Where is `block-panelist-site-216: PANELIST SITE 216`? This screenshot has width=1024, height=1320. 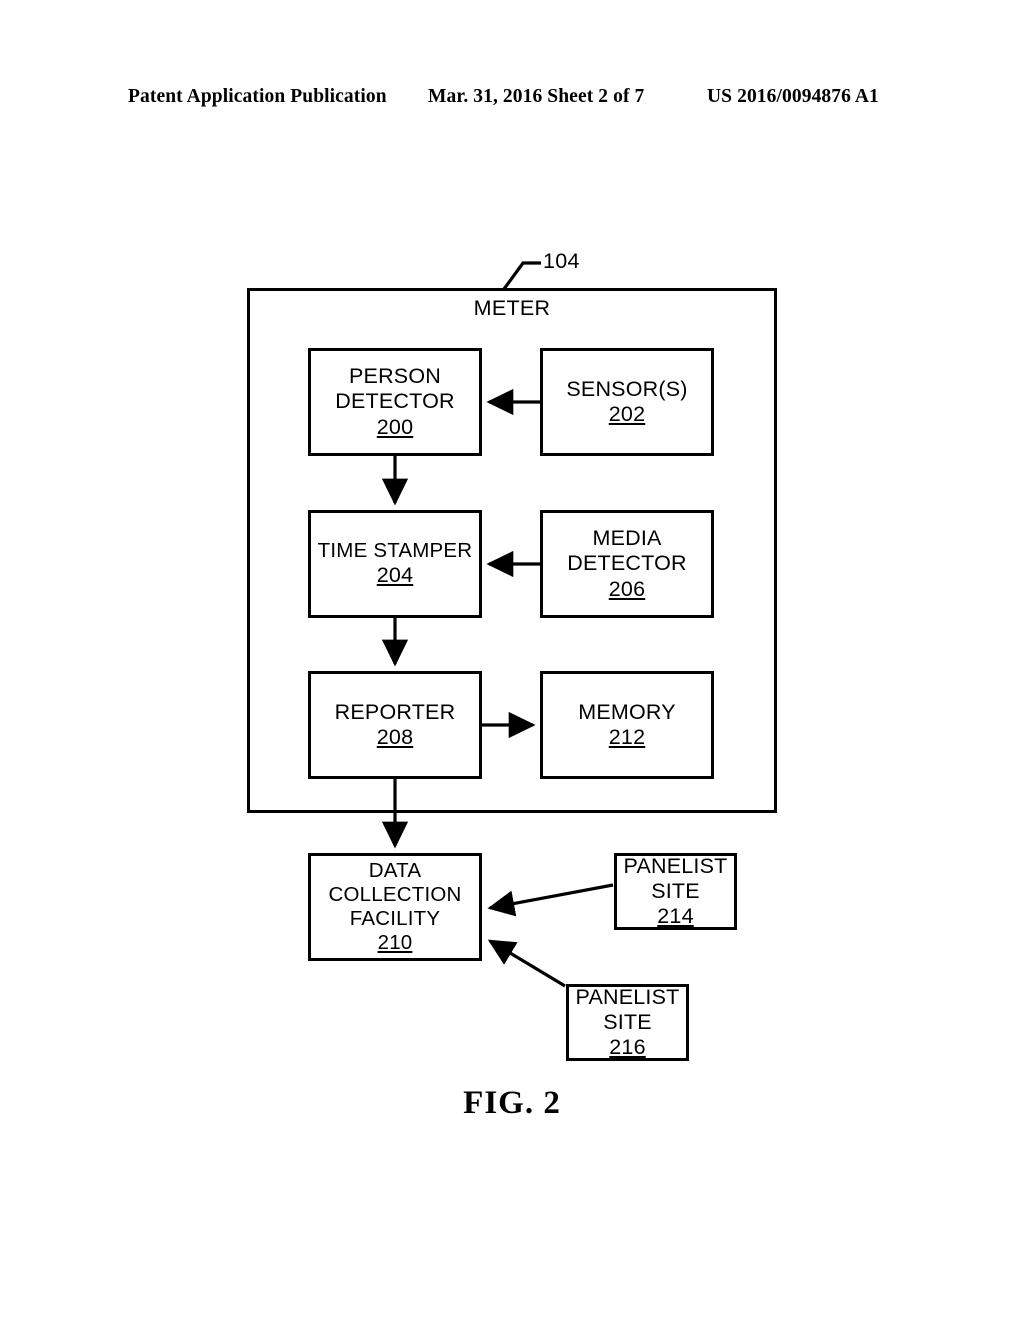 block-panelist-site-216: PANELIST SITE 216 is located at coordinates (627, 1022).